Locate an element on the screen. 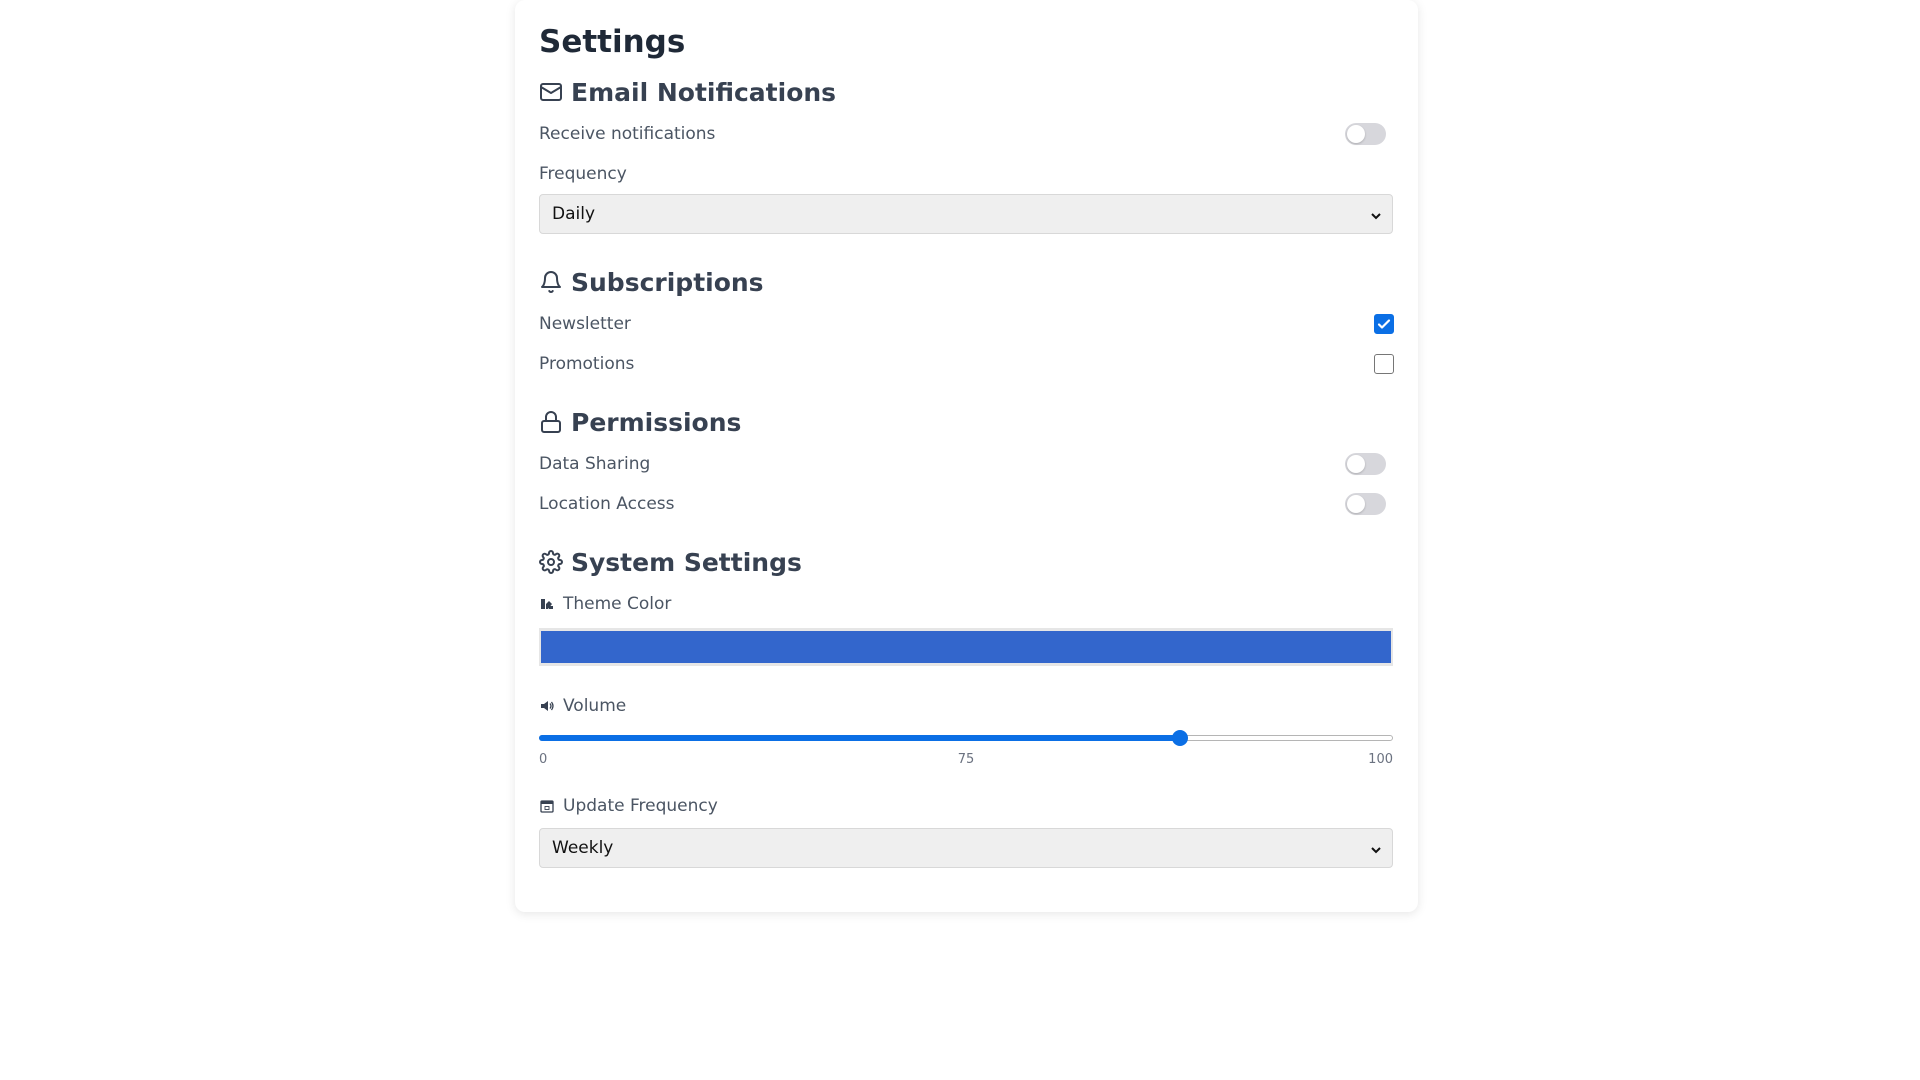 Image resolution: width=1920 pixels, height=1080 pixels. section-title-system: System Settings is located at coordinates (966, 562).